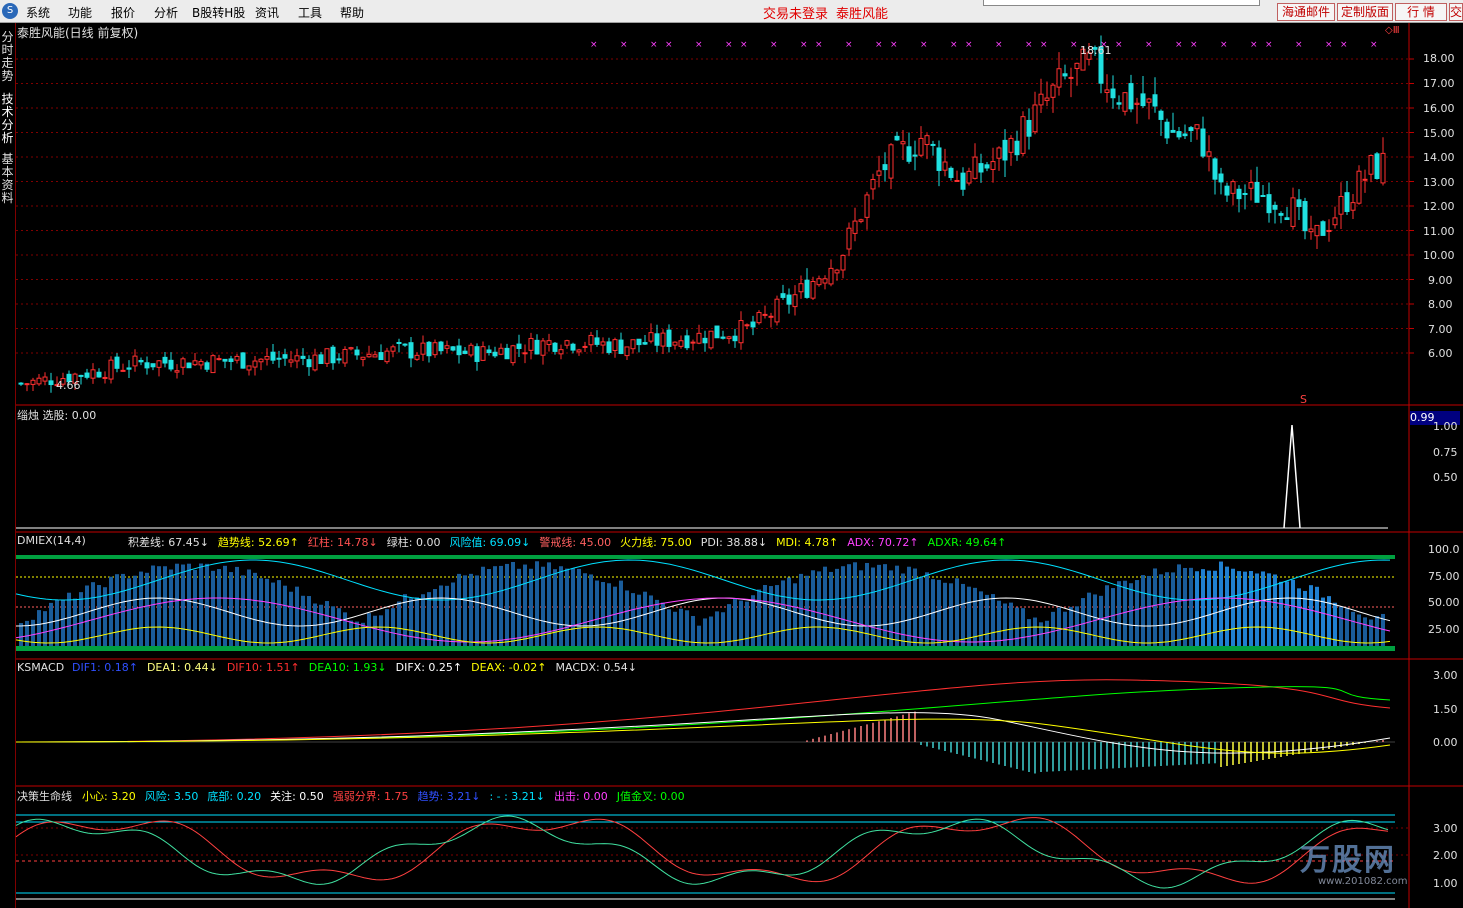 This screenshot has width=1463, height=908. What do you see at coordinates (596, 667) in the screenshot?
I see `macd-readout-6: MACDX: 0.54↓` at bounding box center [596, 667].